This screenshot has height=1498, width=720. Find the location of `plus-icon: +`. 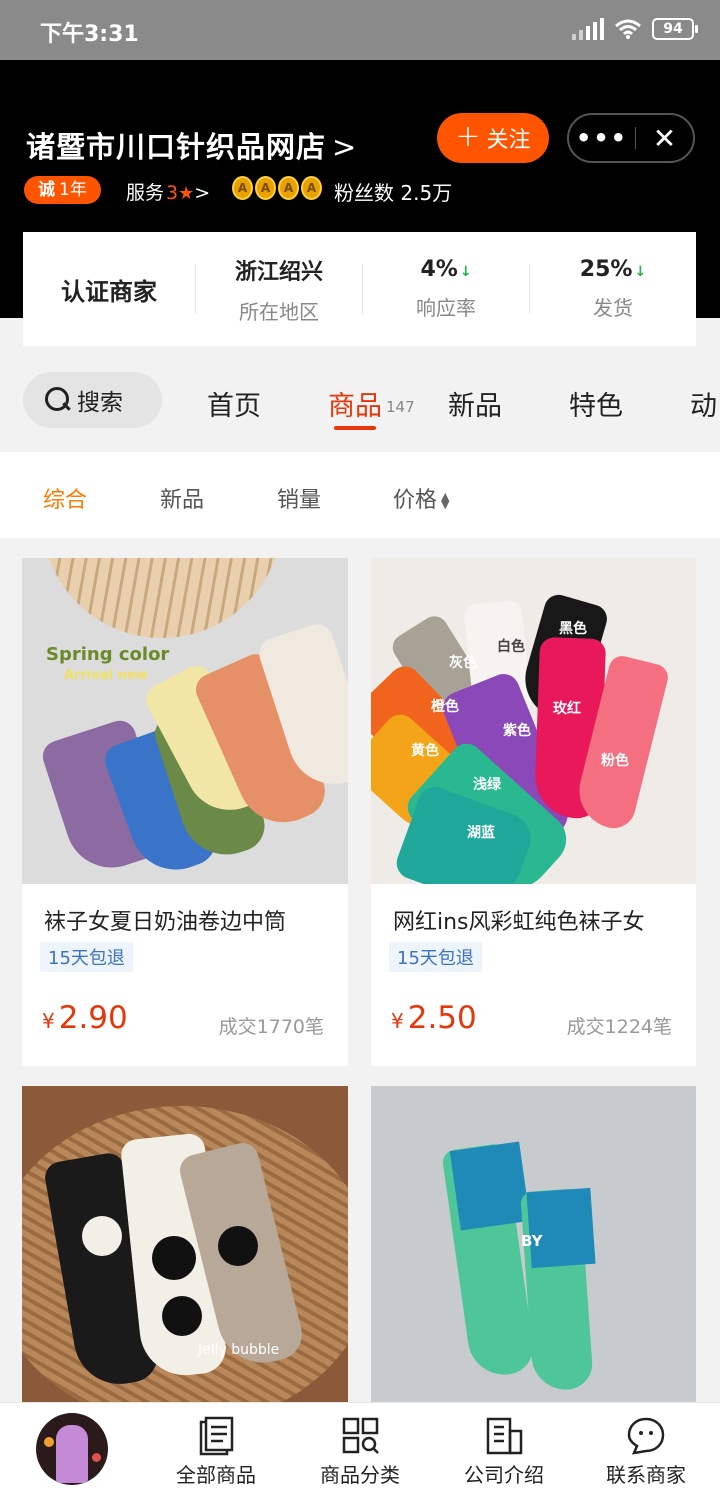

plus-icon: + is located at coordinates (468, 136).